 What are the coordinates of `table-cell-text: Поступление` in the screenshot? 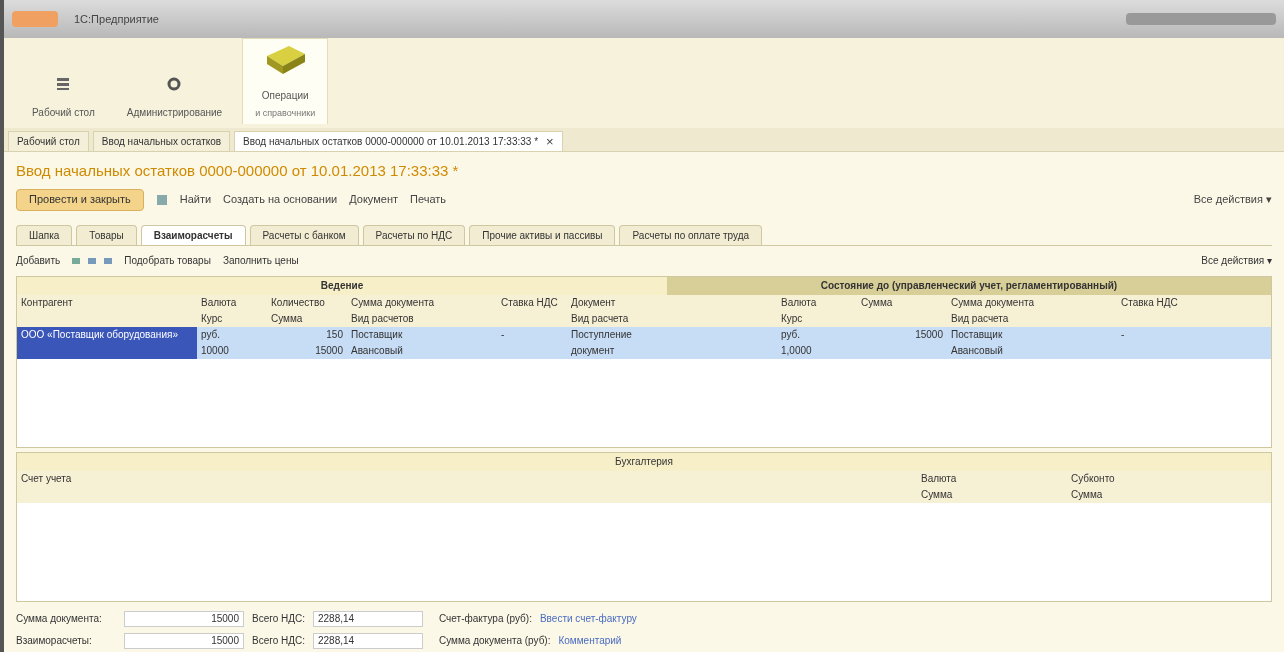 It's located at (601, 334).